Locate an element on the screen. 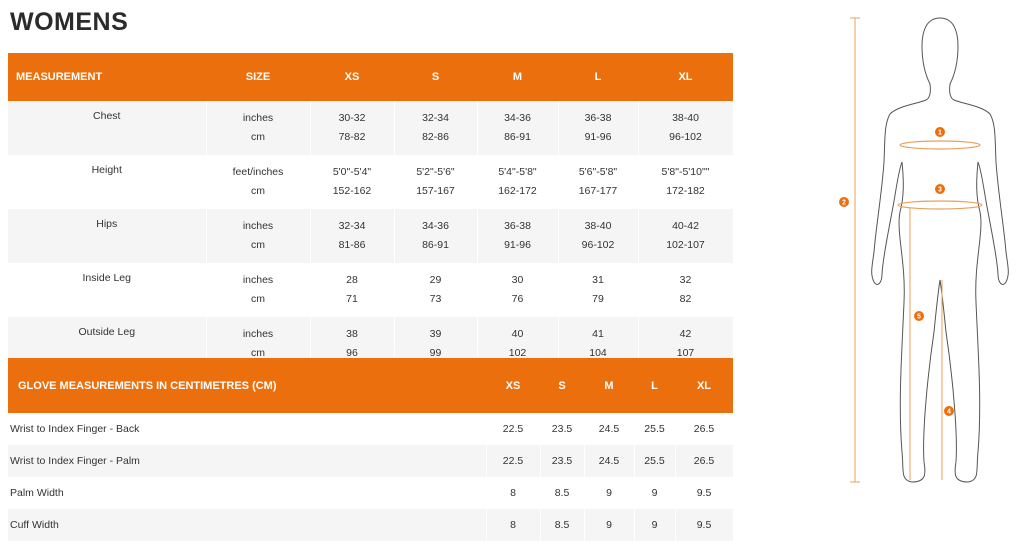 This screenshot has width=1024, height=554. marker-2-icon: 2 is located at coordinates (844, 202).